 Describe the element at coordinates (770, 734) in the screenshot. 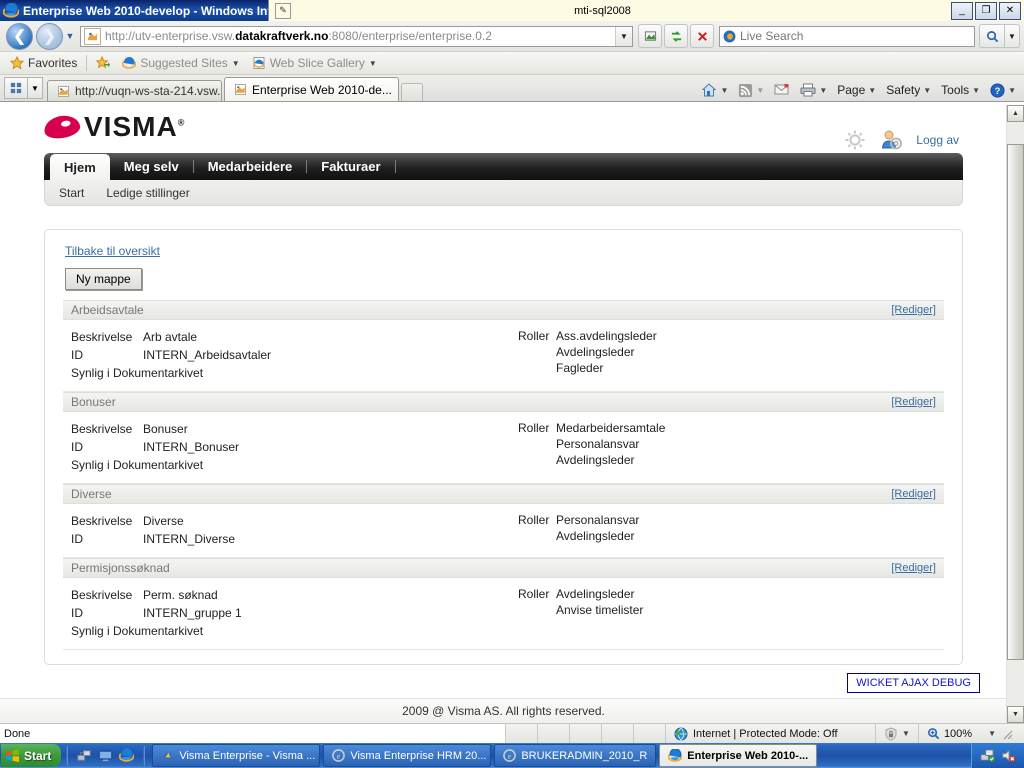

I see `security-zone: Internet | Protected Mode: Off` at that location.